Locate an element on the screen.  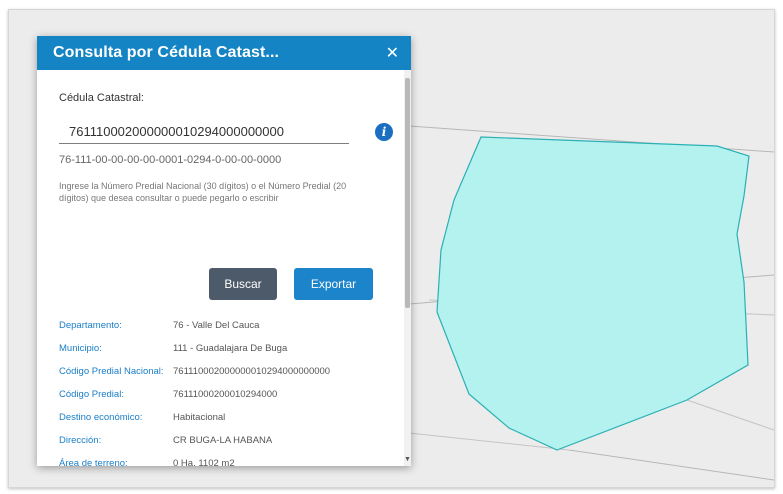
attribute-row: Dirección: CR BUGA-LA HABANA is located at coordinates (224, 441).